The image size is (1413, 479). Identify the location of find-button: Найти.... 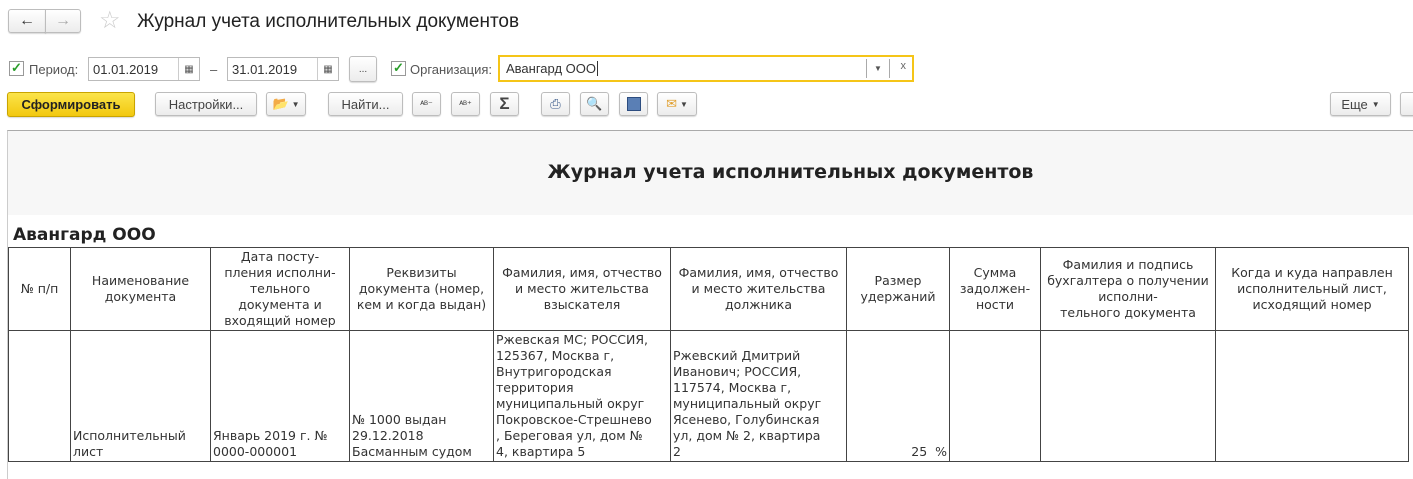
(365, 104).